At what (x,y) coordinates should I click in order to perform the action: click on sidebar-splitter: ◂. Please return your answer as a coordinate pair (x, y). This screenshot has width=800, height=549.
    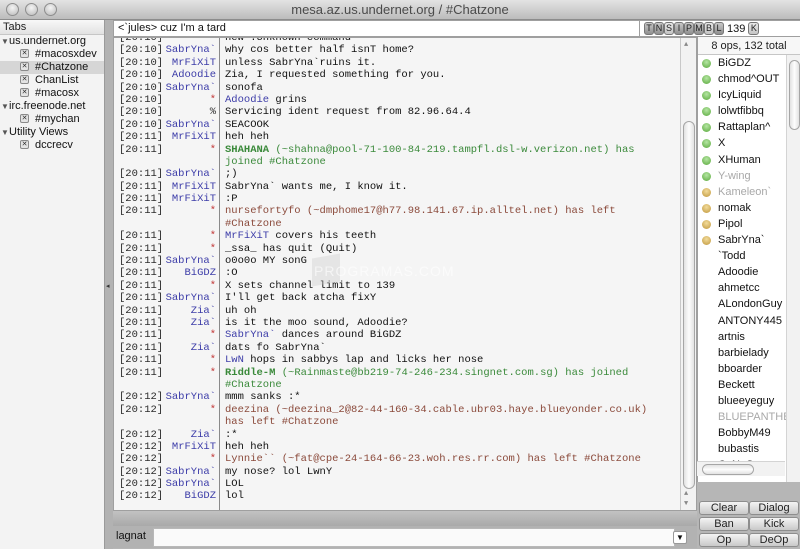
    Looking at the image, I should click on (109, 284).